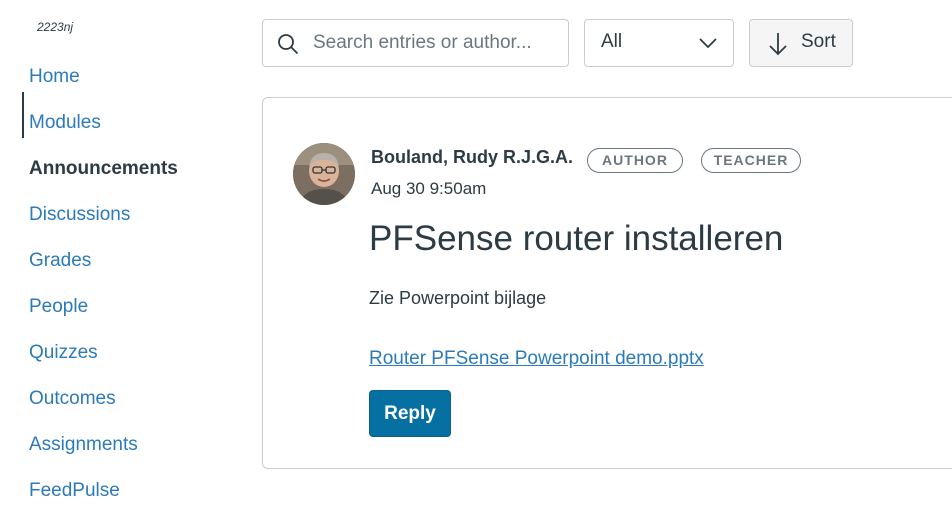  Describe the element at coordinates (818, 41) in the screenshot. I see `sort-label: Sort` at that location.